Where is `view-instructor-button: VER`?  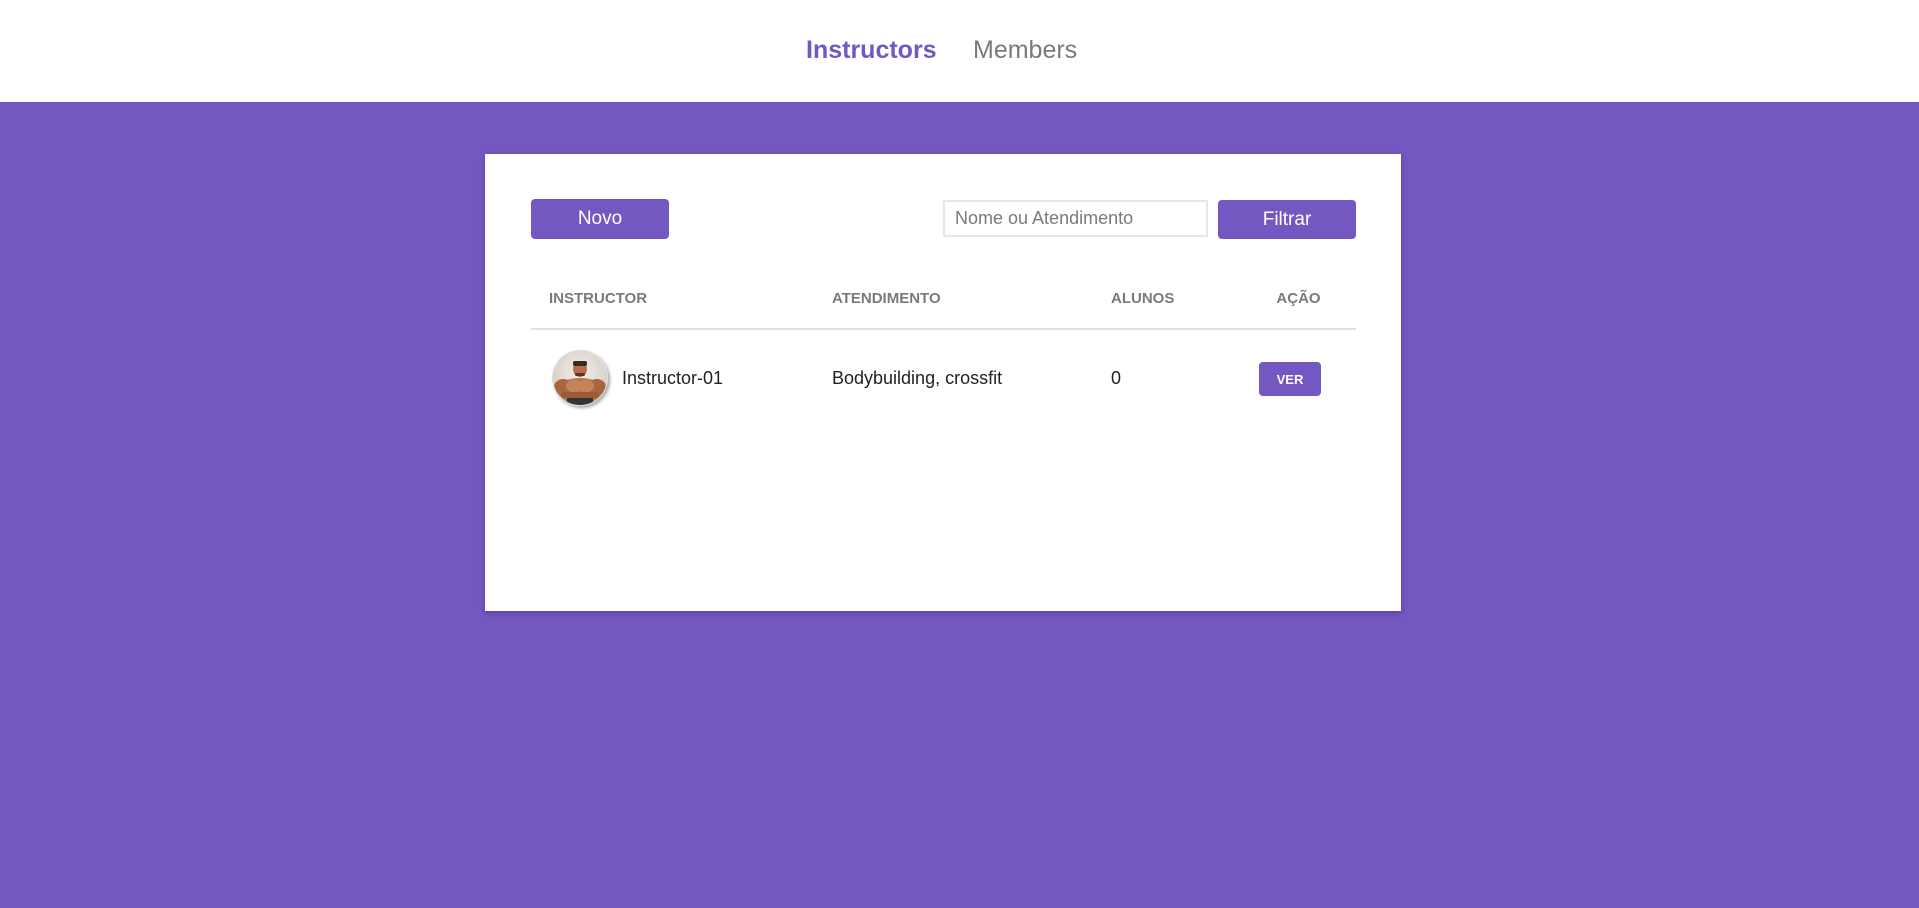 view-instructor-button: VER is located at coordinates (1290, 379).